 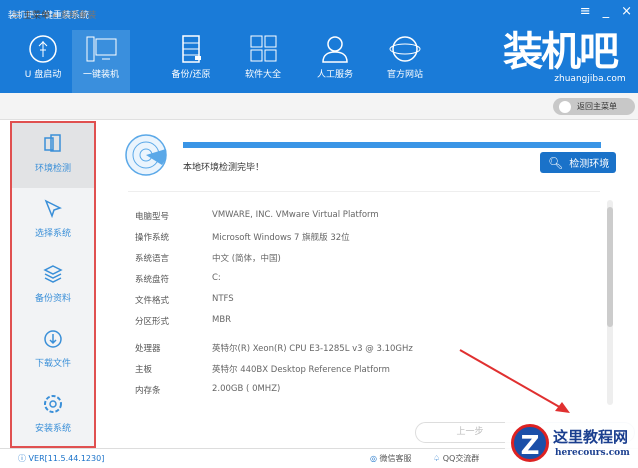 What do you see at coordinates (565, 106) in the screenshot?
I see `back-arrow-icon` at bounding box center [565, 106].